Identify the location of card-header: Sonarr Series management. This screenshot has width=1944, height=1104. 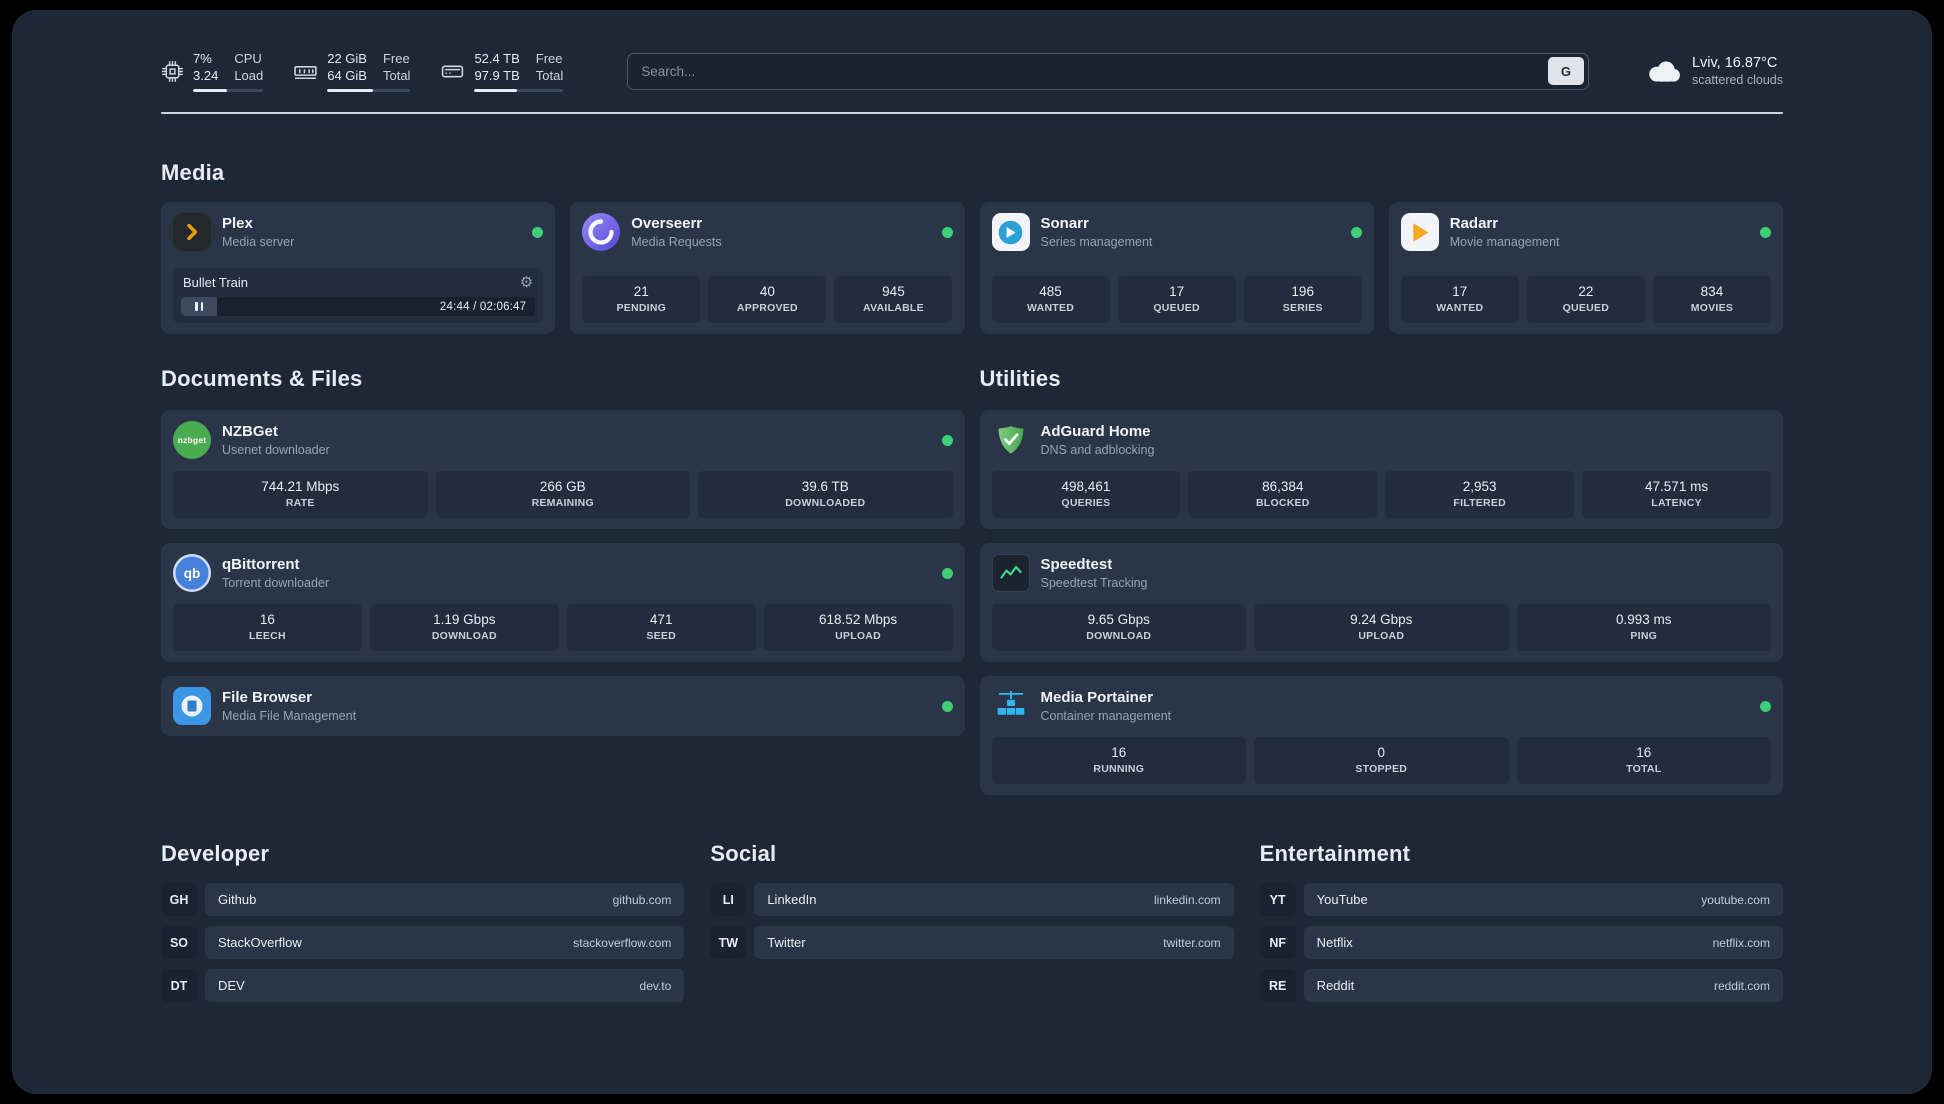
(1176, 232).